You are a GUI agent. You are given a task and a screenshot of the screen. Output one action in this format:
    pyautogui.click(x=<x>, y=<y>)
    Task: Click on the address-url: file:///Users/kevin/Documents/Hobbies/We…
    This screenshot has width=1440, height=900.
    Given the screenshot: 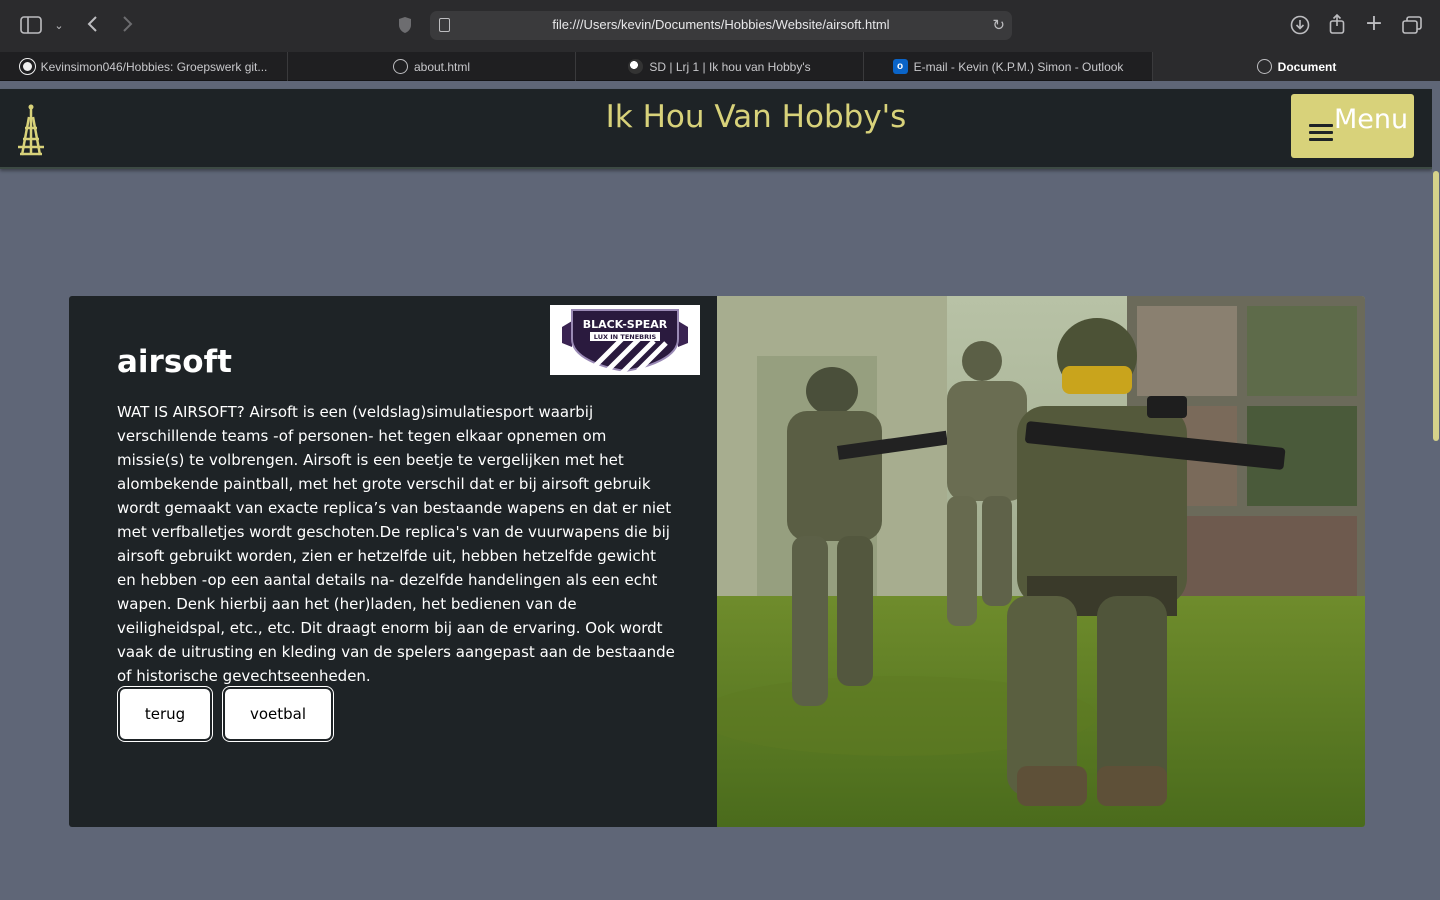 What is the action you would take?
    pyautogui.click(x=721, y=24)
    